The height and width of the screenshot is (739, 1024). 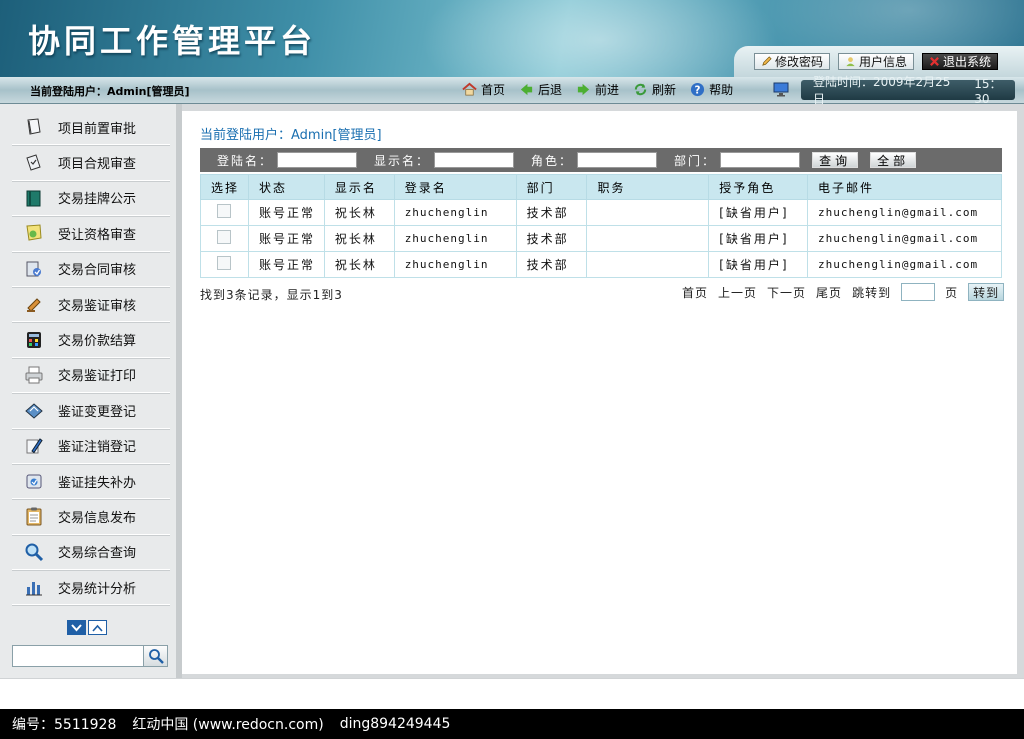 What do you see at coordinates (474, 160) in the screenshot?
I see `display-name-filter-input` at bounding box center [474, 160].